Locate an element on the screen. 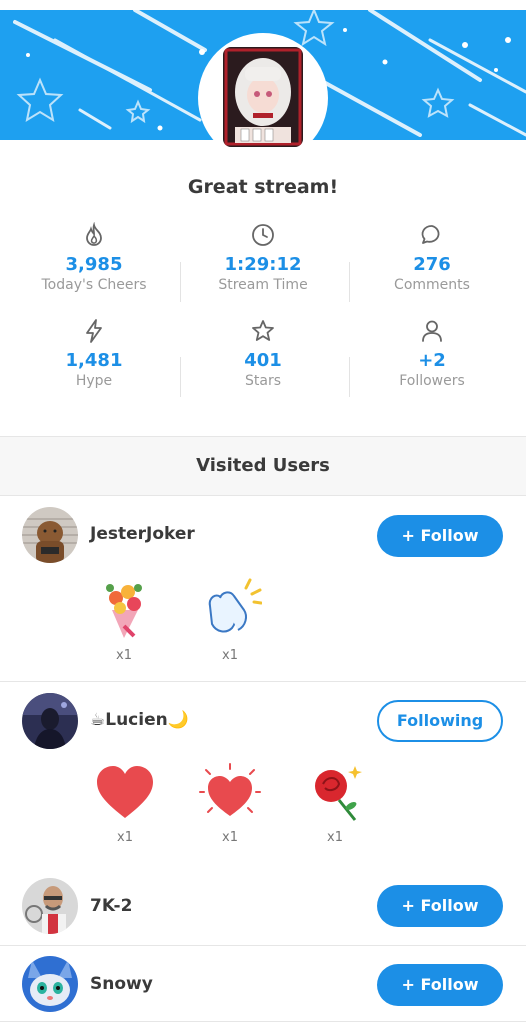  clock-icon is located at coordinates (263, 235).